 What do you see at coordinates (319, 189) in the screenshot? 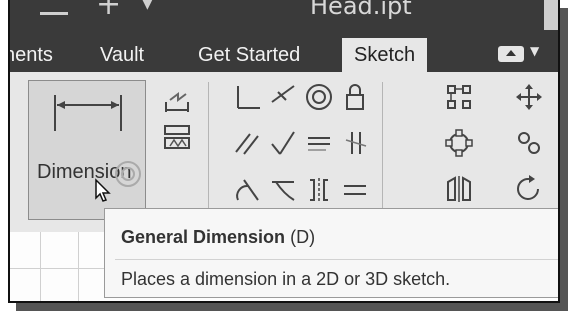
I see `symmetric-icon` at bounding box center [319, 189].